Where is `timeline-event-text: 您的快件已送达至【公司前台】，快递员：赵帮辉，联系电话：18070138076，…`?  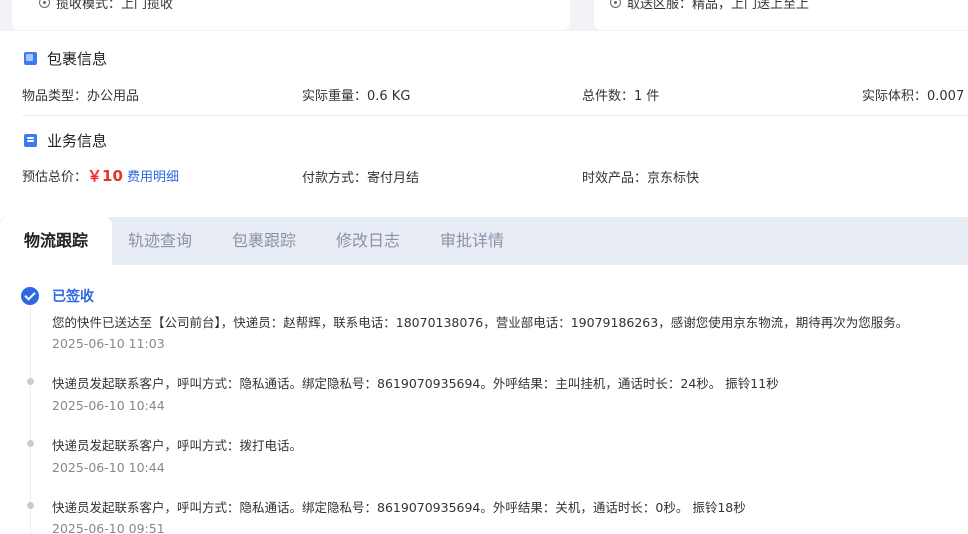
timeline-event-text: 您的快件已送达至【公司前台】，快递员：赵帮辉，联系电话：18070138076，… is located at coordinates (480, 322).